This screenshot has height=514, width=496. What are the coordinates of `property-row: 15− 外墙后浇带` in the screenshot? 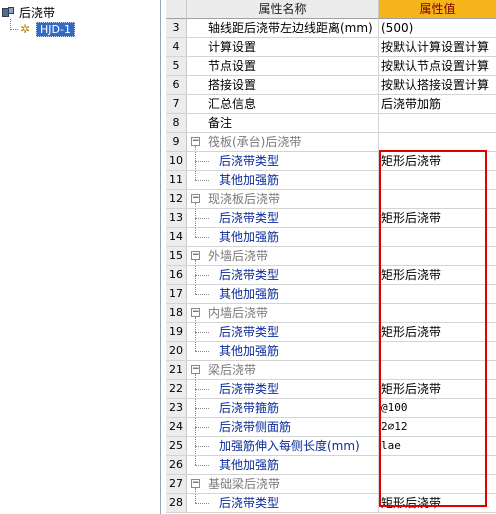 It's located at (331, 256).